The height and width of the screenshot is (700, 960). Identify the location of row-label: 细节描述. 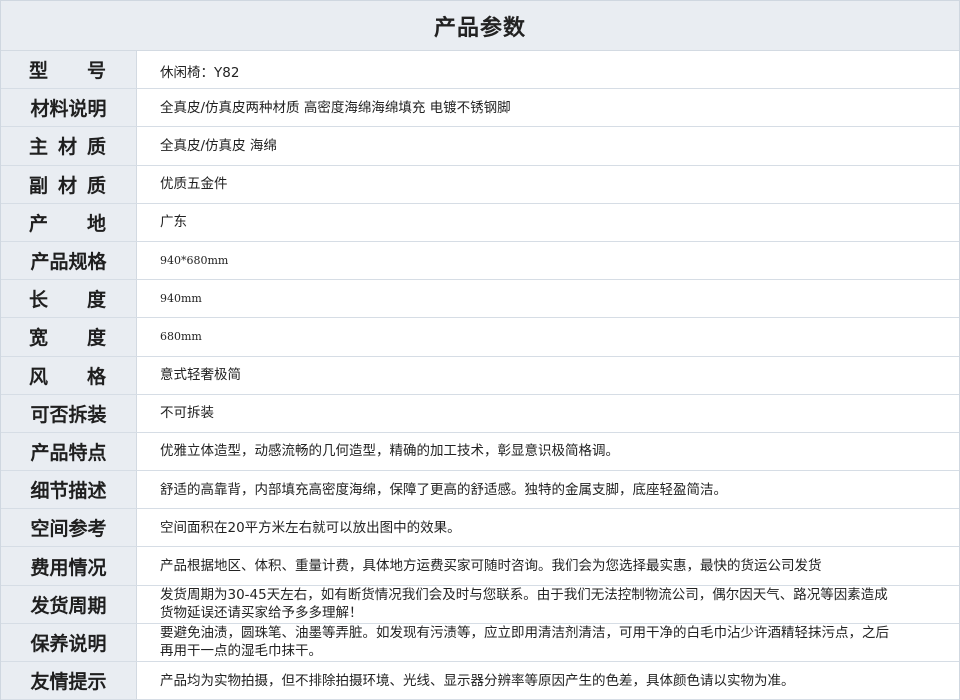
(69, 490).